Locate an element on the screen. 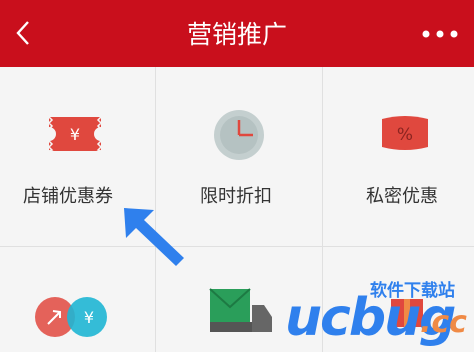  grid-item-label: 店铺优惠券 is located at coordinates (68, 196).